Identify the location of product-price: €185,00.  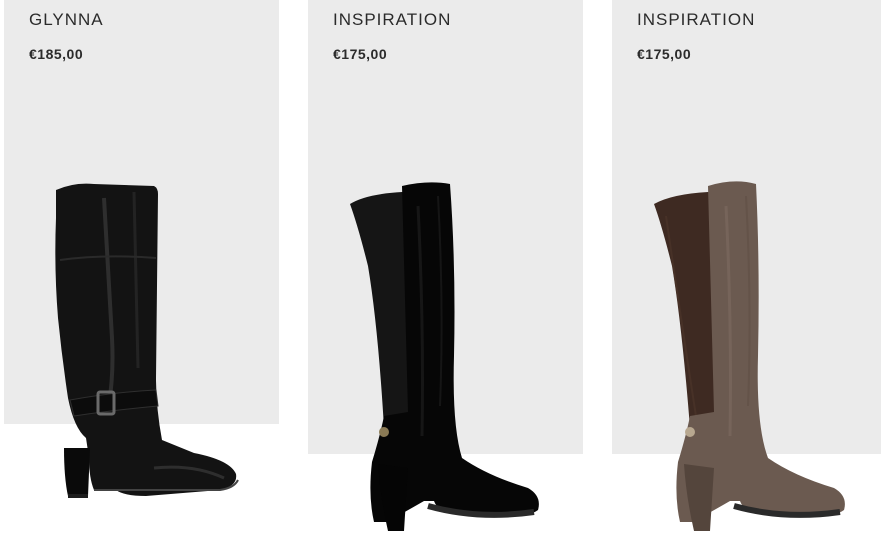
(56, 54).